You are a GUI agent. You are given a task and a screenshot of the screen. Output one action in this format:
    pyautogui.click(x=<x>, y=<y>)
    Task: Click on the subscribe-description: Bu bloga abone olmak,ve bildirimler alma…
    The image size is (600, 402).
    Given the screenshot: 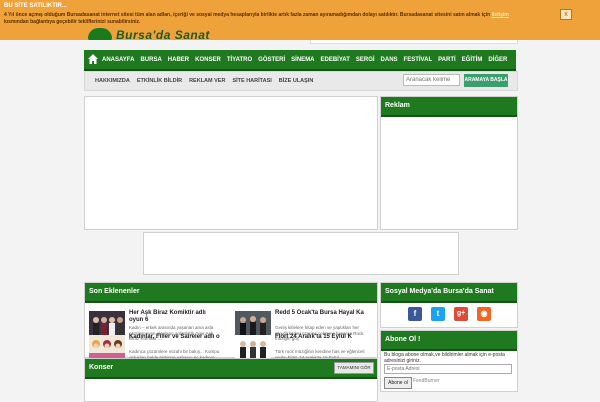 What is the action you would take?
    pyautogui.click(x=444, y=358)
    